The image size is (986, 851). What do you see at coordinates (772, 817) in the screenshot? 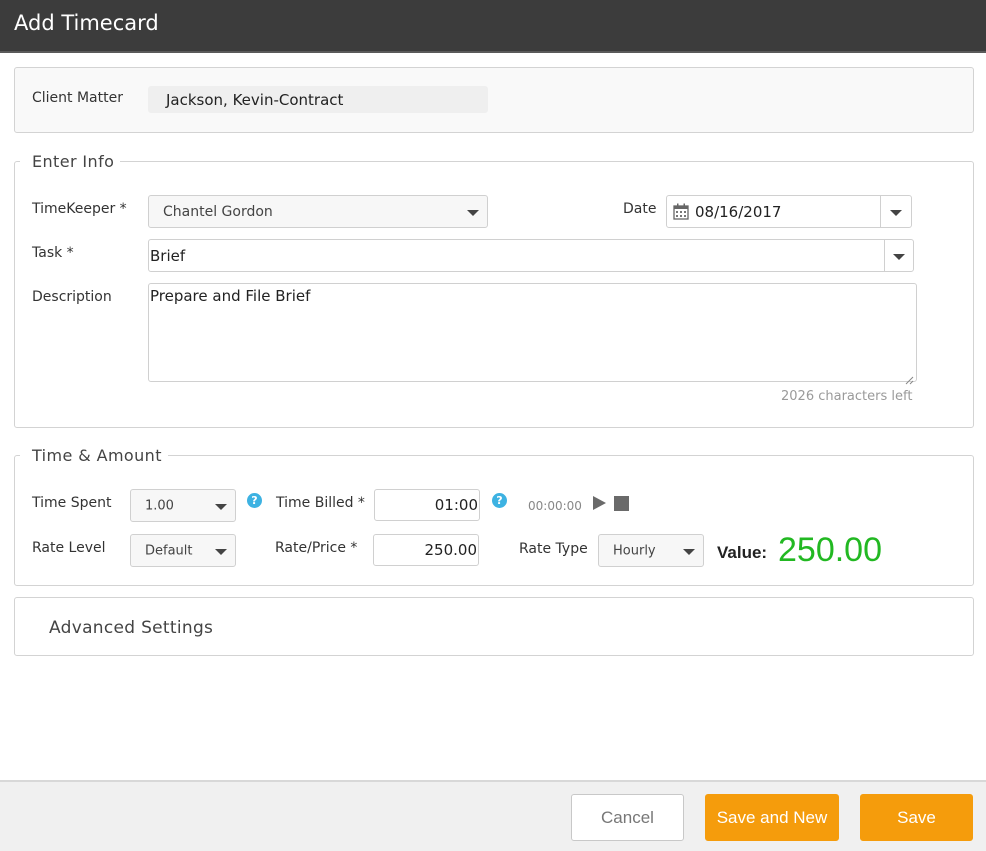
I see `save-and-new-button: Save and New` at bounding box center [772, 817].